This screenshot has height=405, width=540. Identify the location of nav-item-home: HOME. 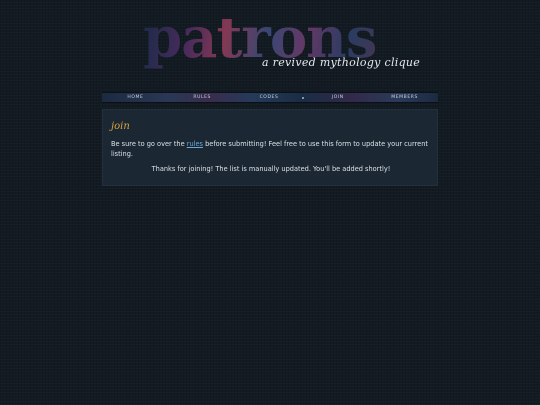
(135, 97).